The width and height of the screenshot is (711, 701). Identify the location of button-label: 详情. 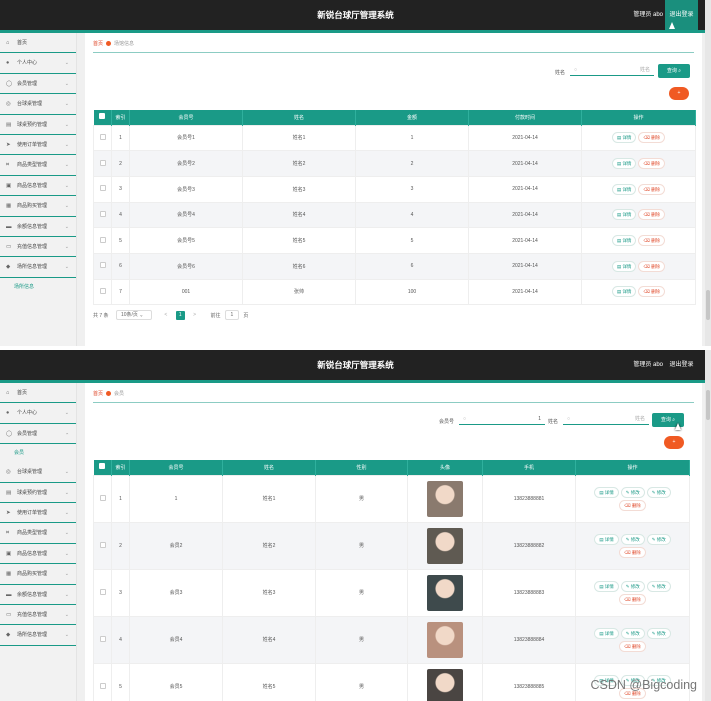
(609, 586).